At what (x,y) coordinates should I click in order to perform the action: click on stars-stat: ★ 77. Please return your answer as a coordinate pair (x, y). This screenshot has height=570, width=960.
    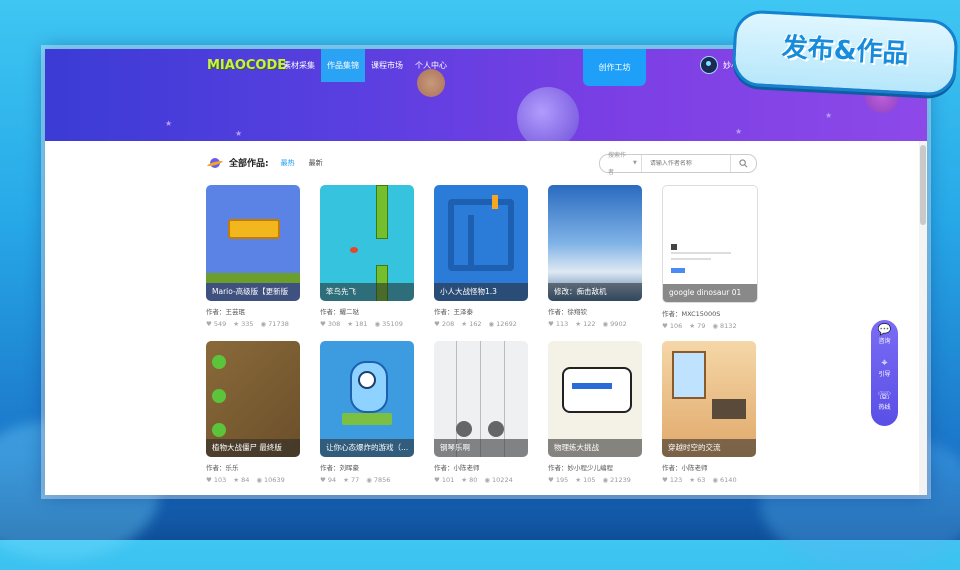
    Looking at the image, I should click on (351, 480).